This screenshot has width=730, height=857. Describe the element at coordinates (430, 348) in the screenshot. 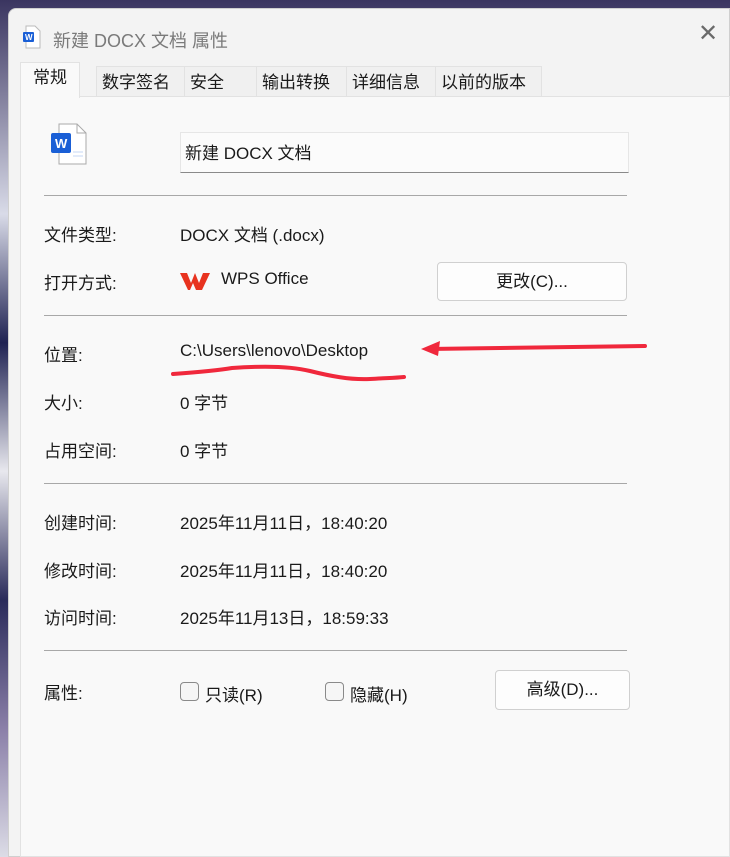

I see `annotation-arrowhead` at that location.